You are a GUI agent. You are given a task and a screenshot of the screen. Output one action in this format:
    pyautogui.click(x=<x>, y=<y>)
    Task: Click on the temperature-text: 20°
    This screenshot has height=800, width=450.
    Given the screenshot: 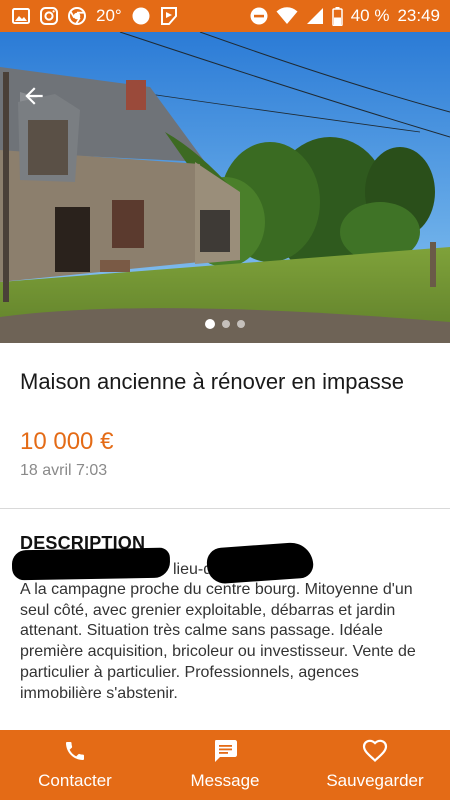 What is the action you would take?
    pyautogui.click(x=109, y=15)
    